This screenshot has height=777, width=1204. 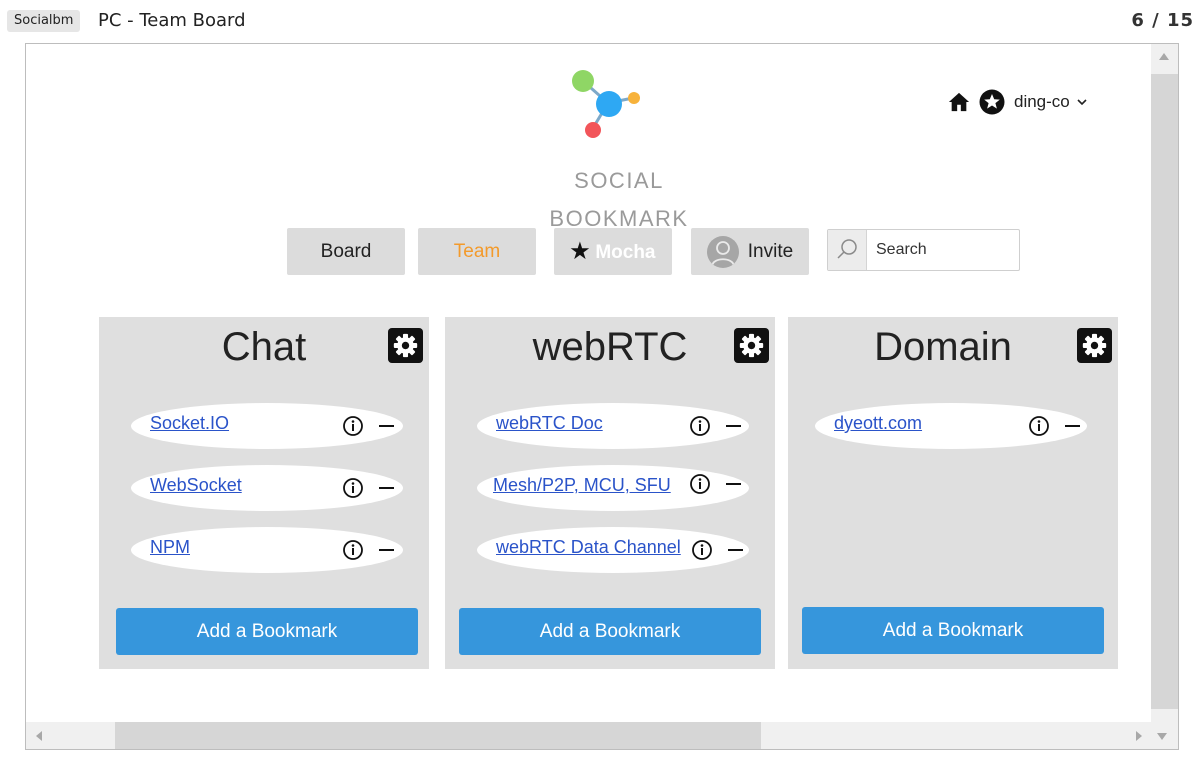 I want to click on bookmark-link: WebSocket, so click(x=196, y=485).